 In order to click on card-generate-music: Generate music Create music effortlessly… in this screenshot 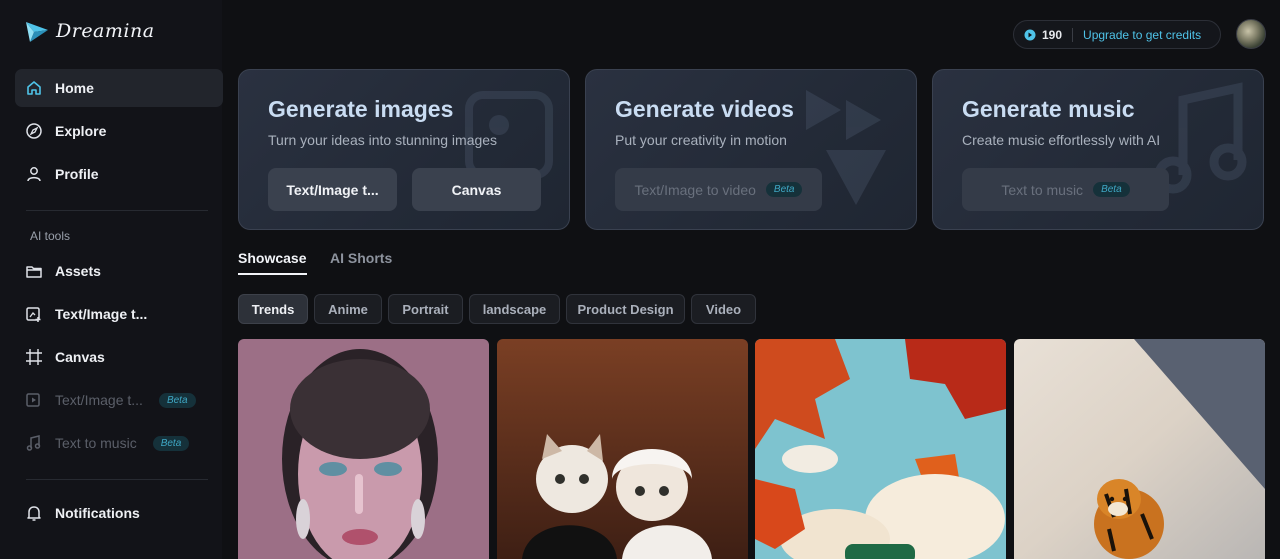, I will do `click(1098, 149)`.